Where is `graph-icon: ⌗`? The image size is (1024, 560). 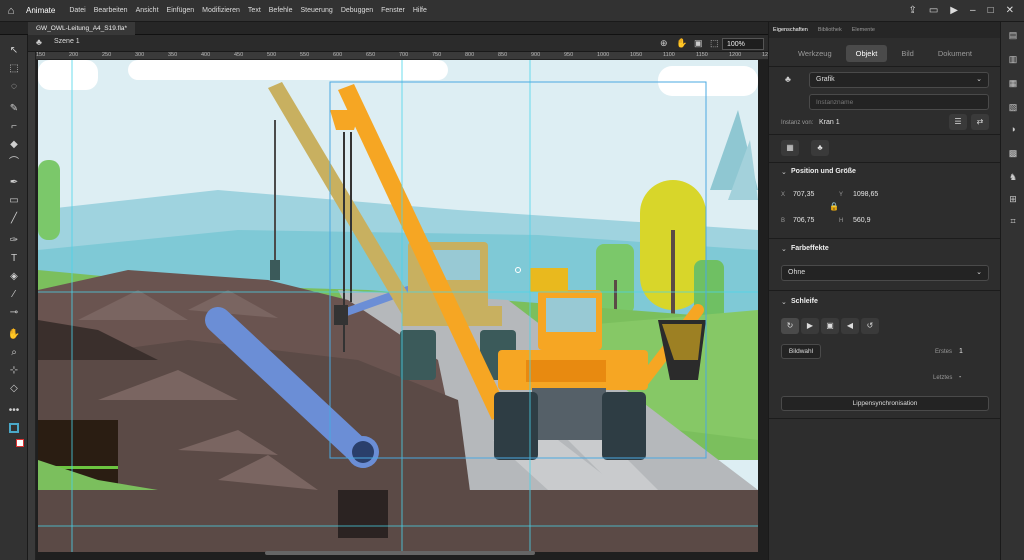
graph-icon: ⌗ is located at coordinates (1013, 221).